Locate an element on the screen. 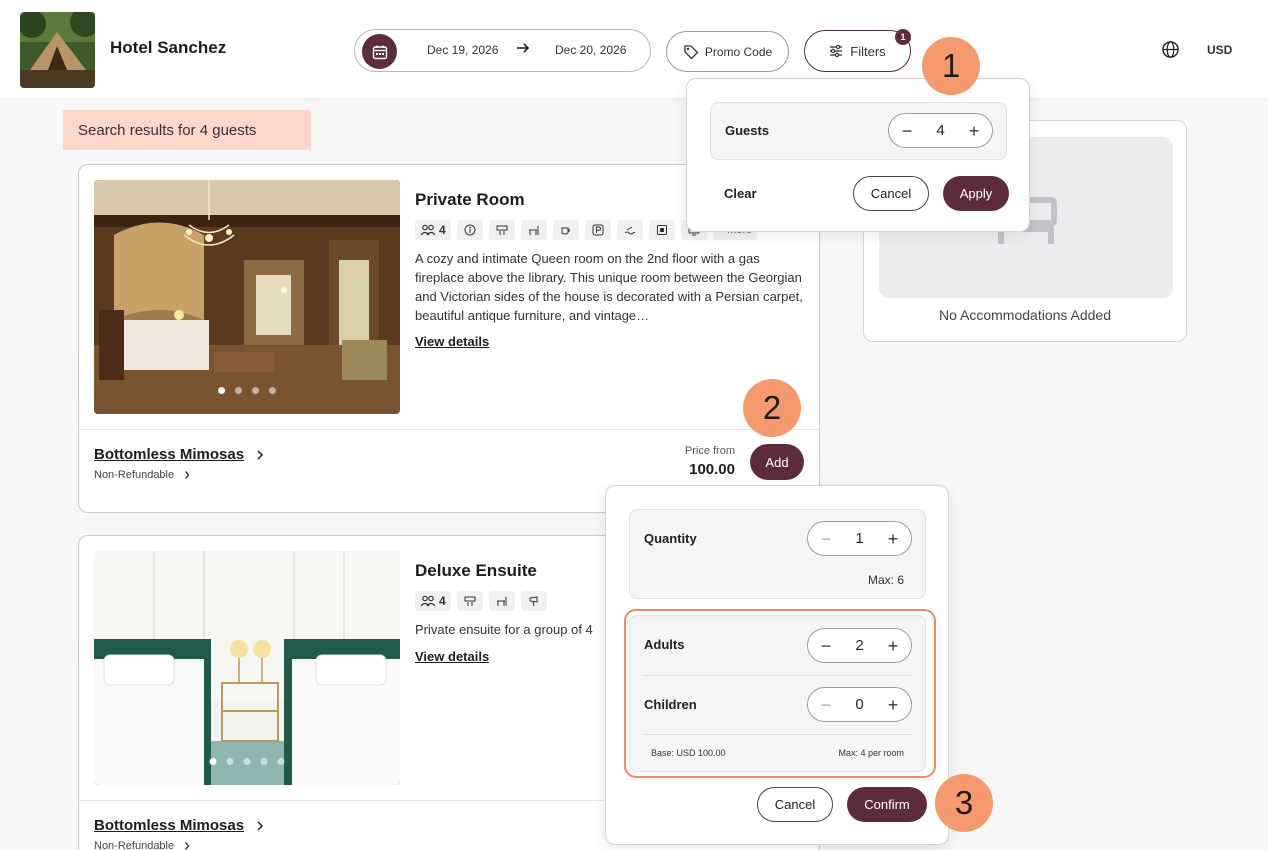  step-marker-2: 2 is located at coordinates (772, 408).